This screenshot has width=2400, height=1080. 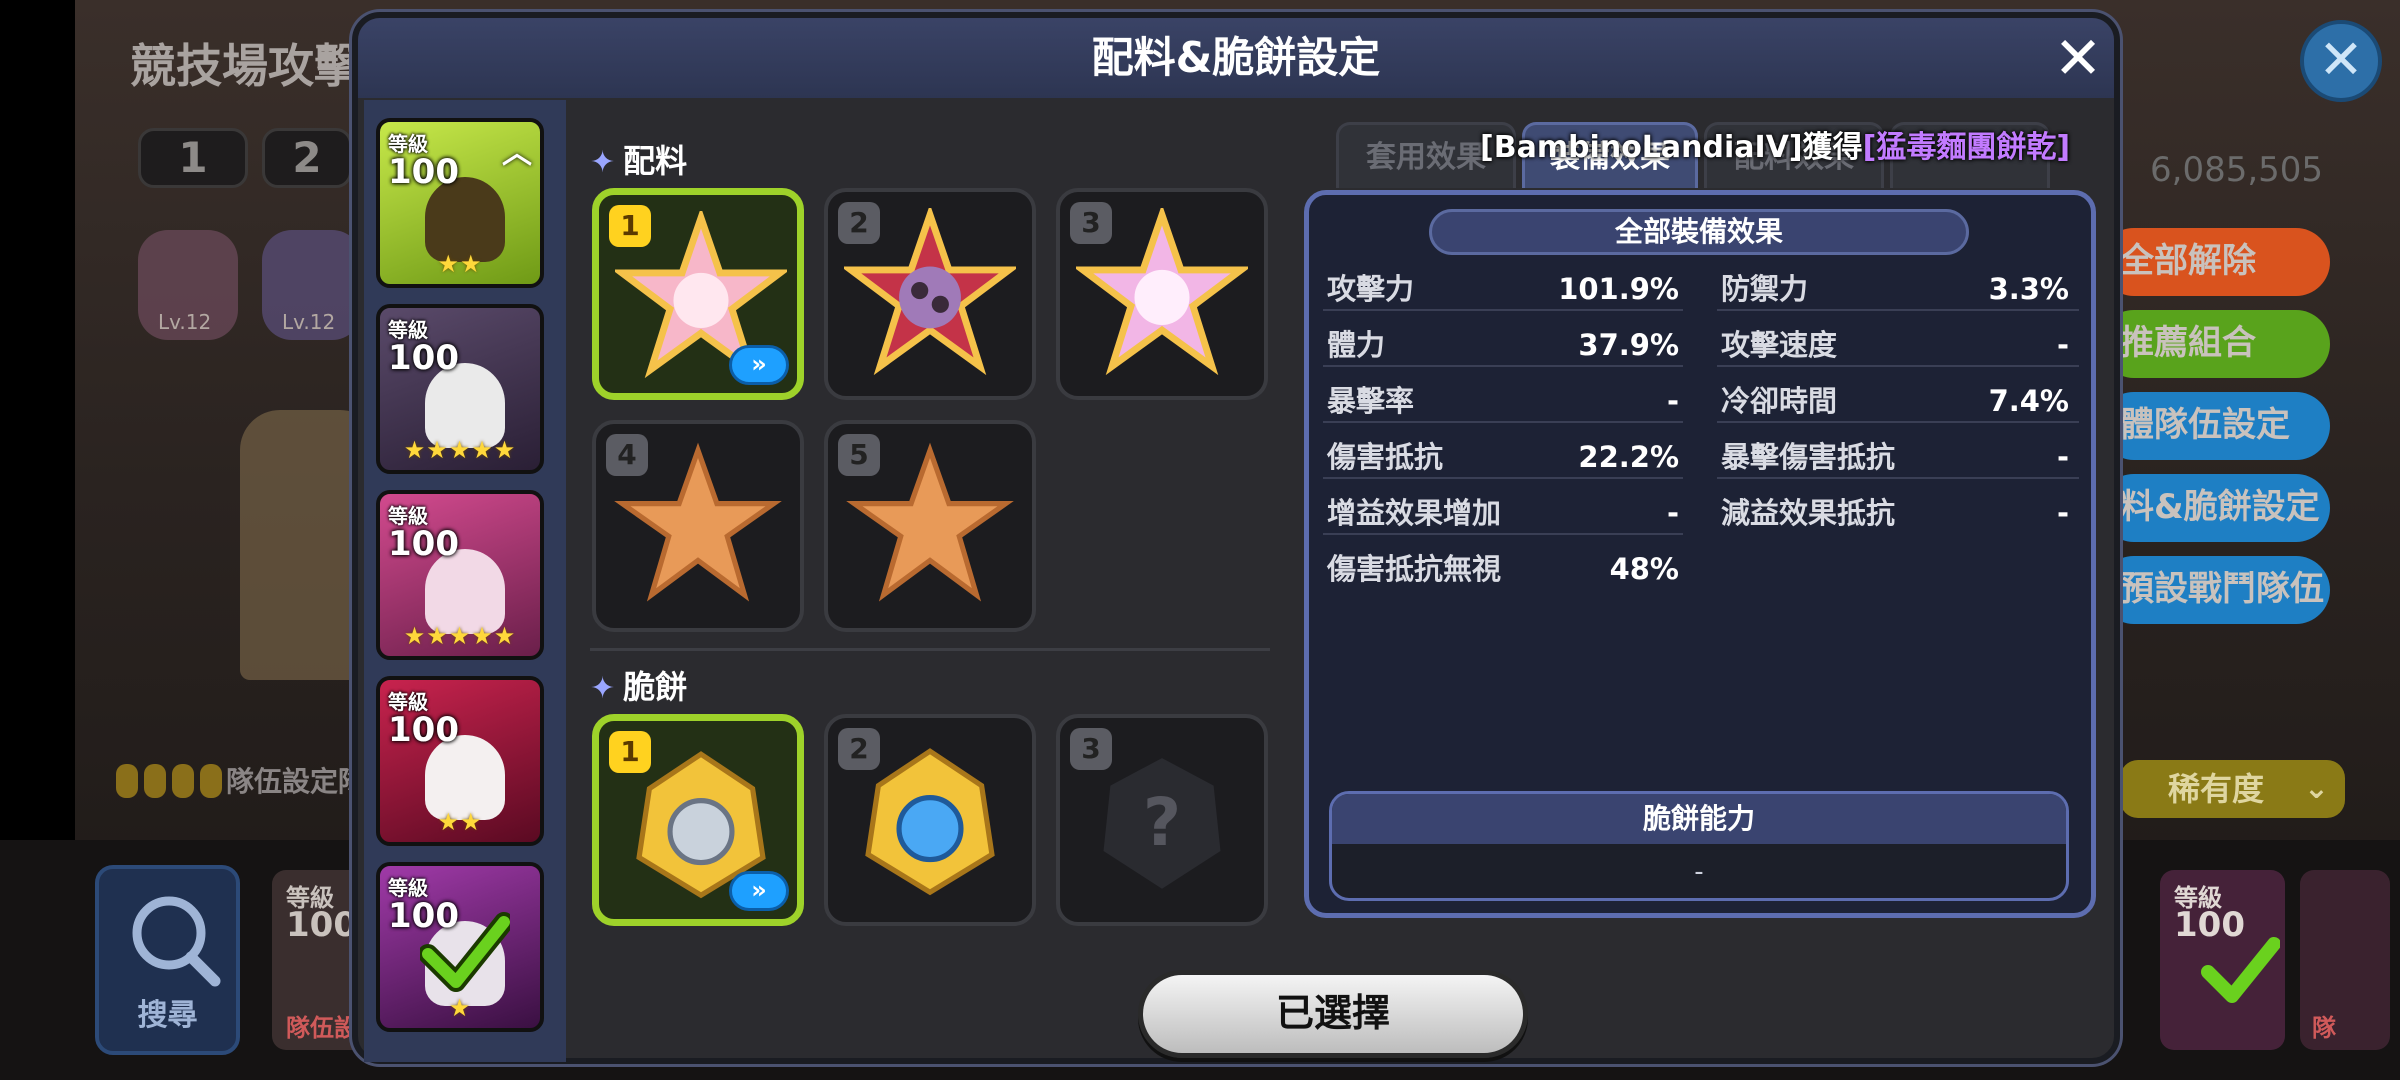 I want to click on stat-name: 增益效果增加, so click(x=1414, y=513).